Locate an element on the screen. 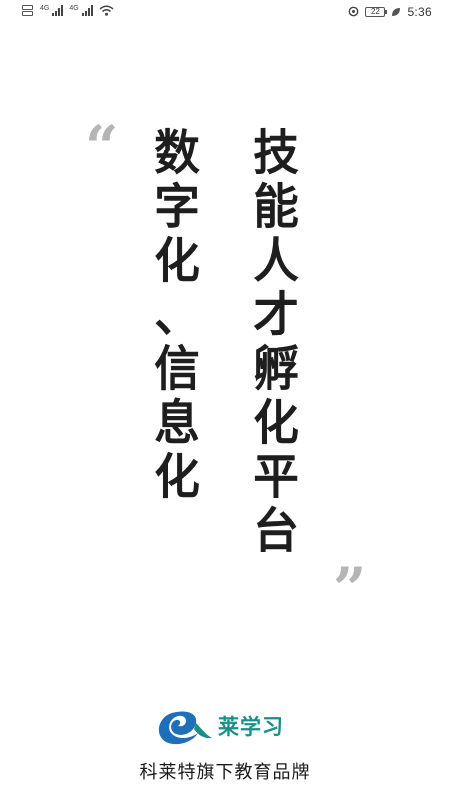 Image resolution: width=450 pixels, height=800 pixels. slogan-char: 息 is located at coordinates (177, 423).